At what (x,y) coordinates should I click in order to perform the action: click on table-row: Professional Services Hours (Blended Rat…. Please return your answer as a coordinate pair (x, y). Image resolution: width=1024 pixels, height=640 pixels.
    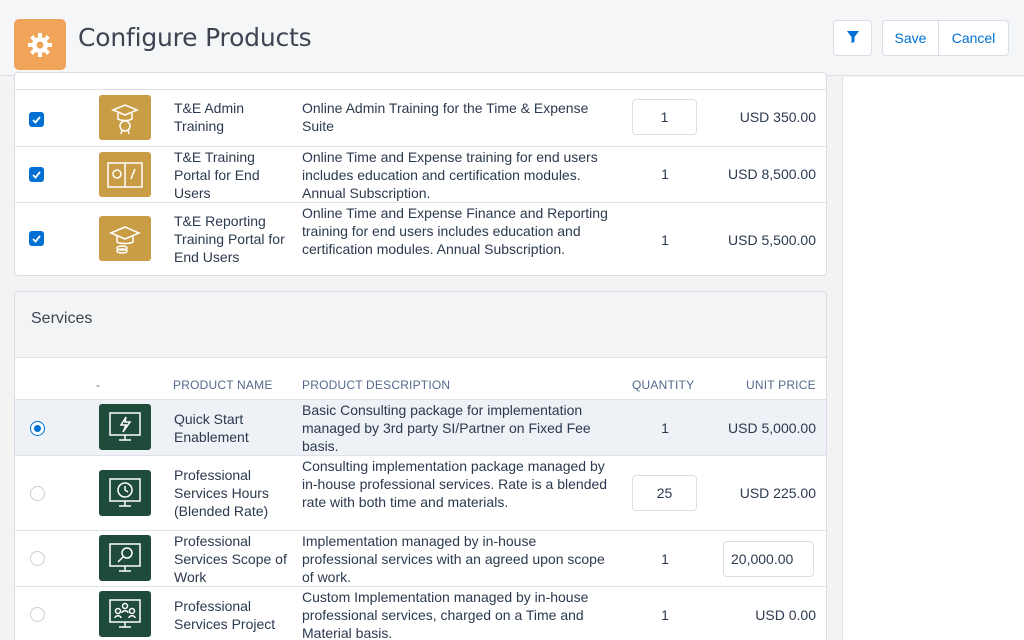
    Looking at the image, I should click on (420, 492).